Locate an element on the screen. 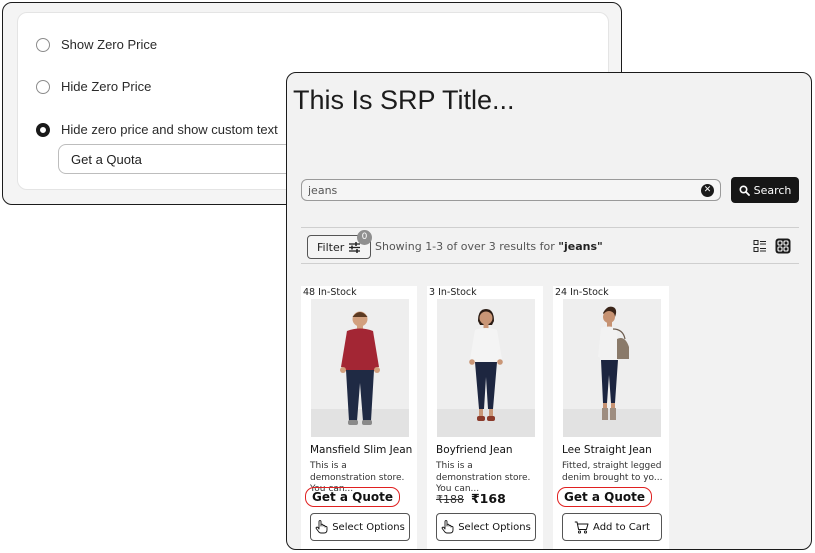  cart-icon is located at coordinates (581, 527).